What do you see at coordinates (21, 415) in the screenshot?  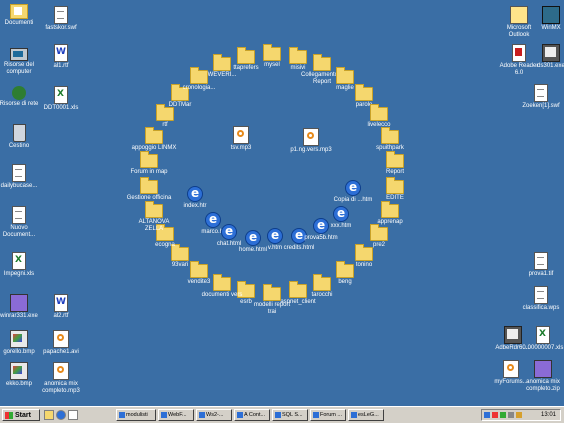 I see `start-button: Start` at bounding box center [21, 415].